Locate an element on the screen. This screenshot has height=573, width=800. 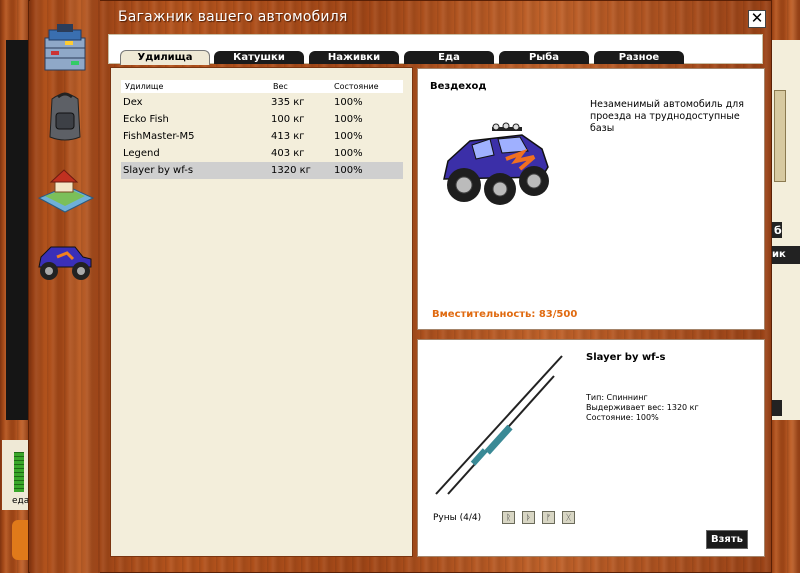
house-map-icon is located at coordinates (66, 191).